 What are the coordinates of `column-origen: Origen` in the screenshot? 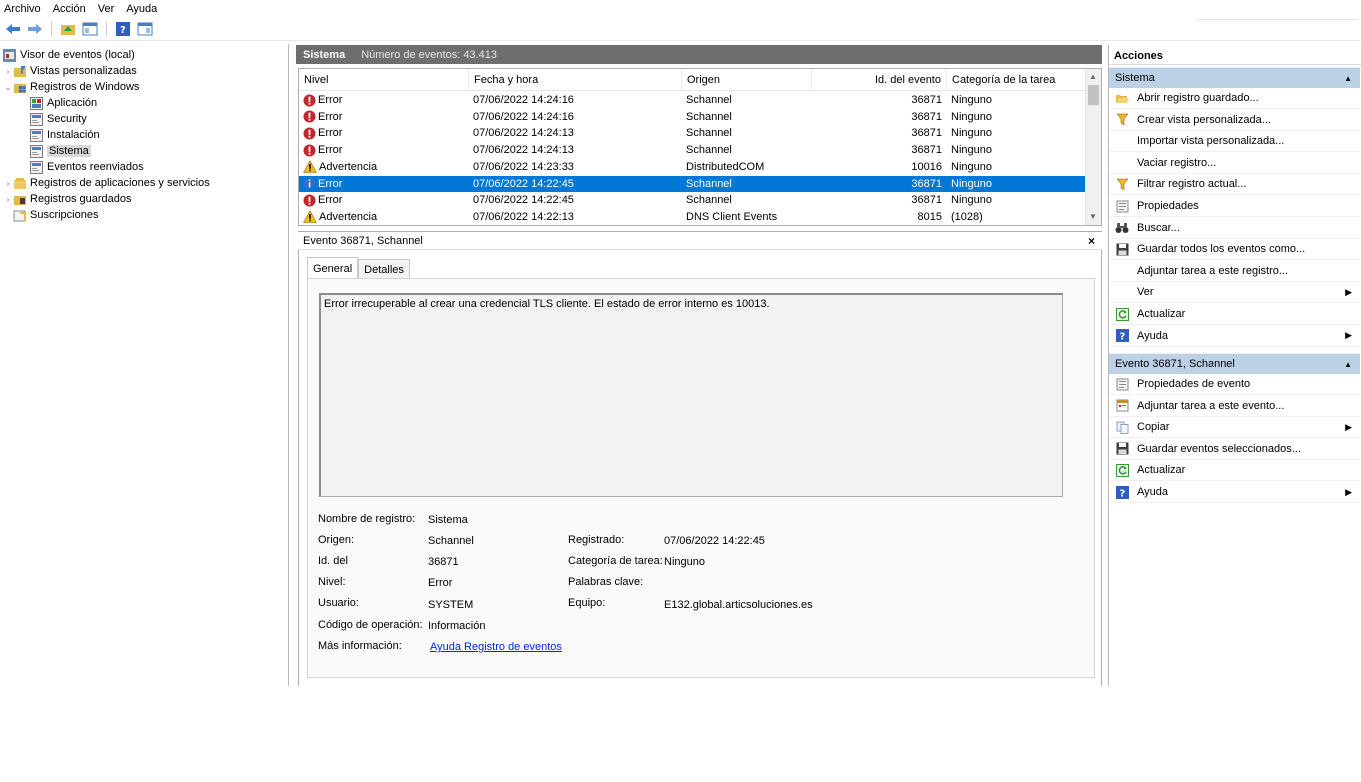 It's located at (747, 80).